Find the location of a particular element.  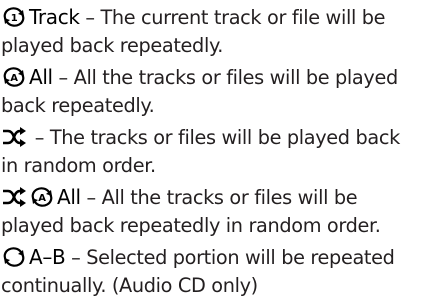

description-line-2: in random order. is located at coordinates (78, 165).